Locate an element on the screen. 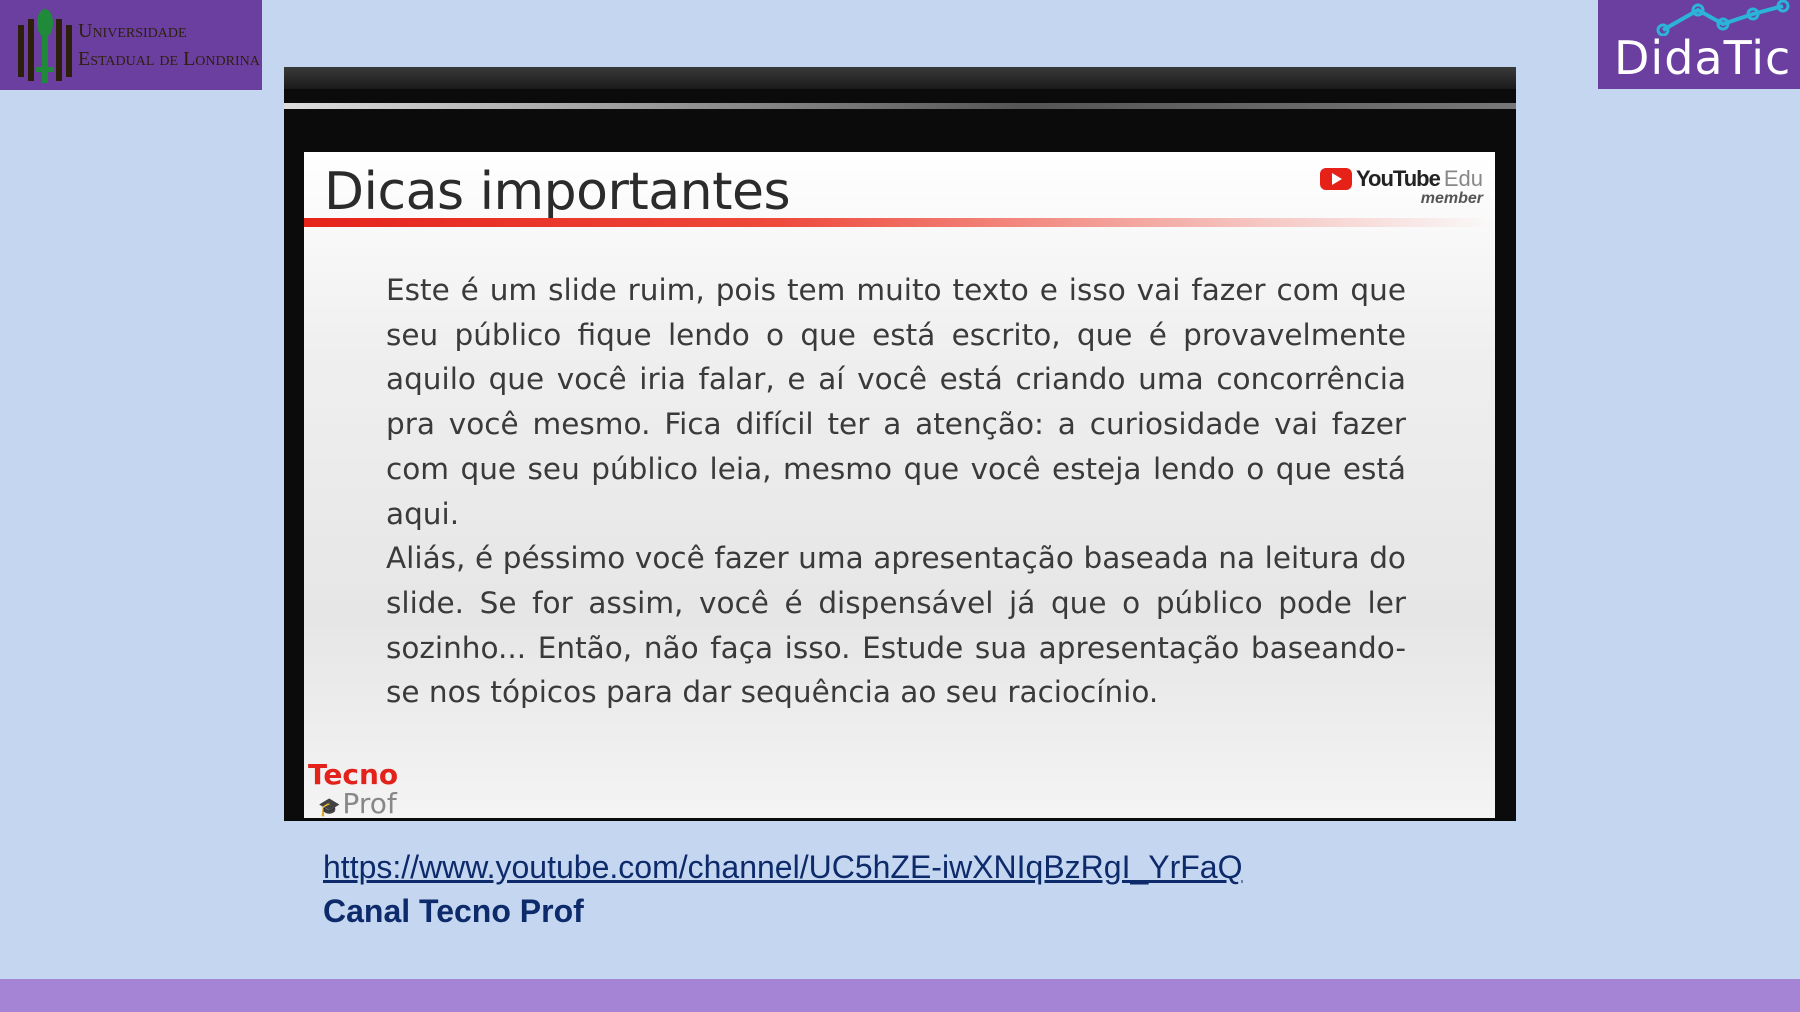 The width and height of the screenshot is (1800, 1012). bottom-band is located at coordinates (900, 995).